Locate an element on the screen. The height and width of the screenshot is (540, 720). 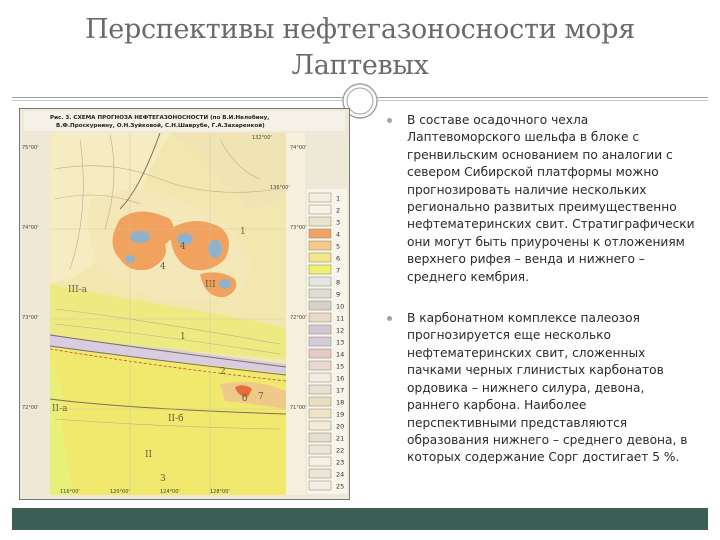
zone-label-IIb: II-б is located at coordinates (176, 418).